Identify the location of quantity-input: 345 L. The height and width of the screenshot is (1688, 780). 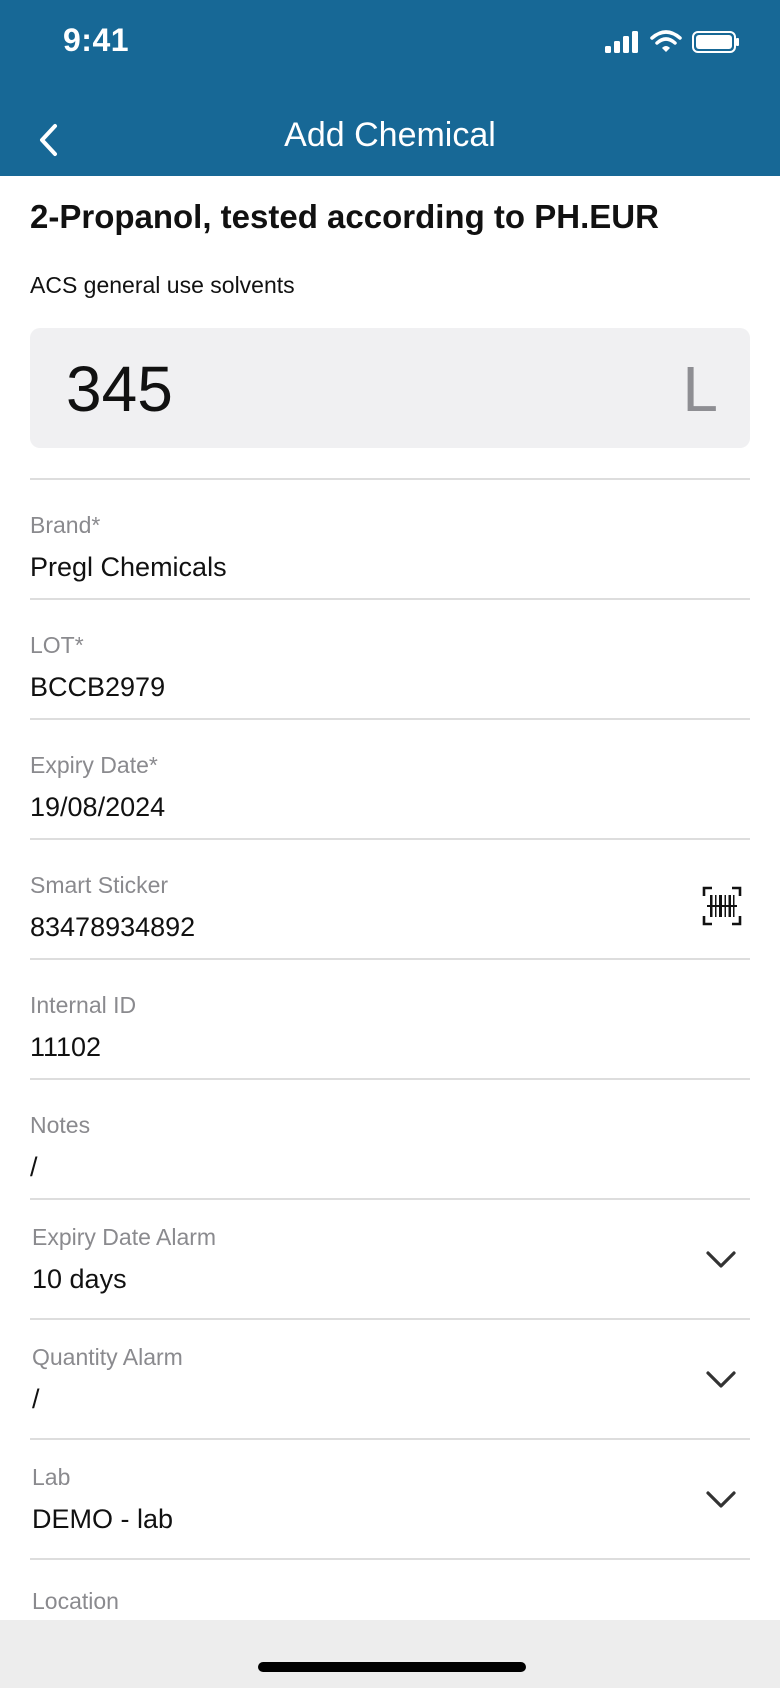
(390, 388).